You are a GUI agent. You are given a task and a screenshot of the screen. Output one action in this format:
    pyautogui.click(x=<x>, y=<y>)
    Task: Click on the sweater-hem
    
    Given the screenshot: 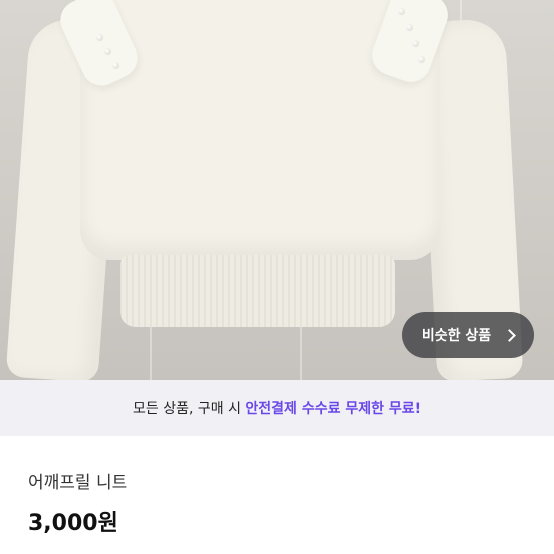 What is the action you would take?
    pyautogui.click(x=257, y=291)
    